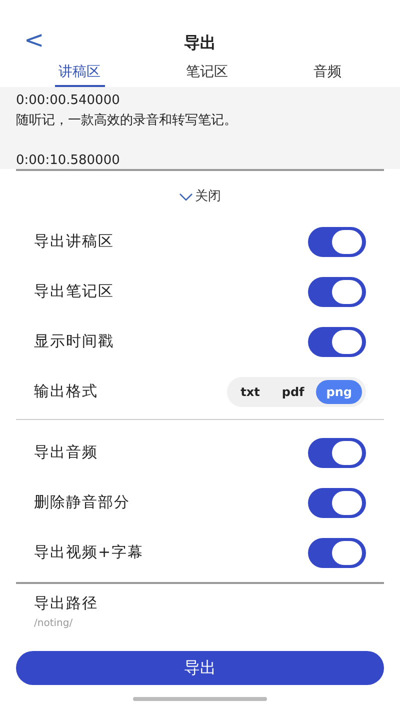  Describe the element at coordinates (186, 196) in the screenshot. I see `chevron-down-icon` at that location.